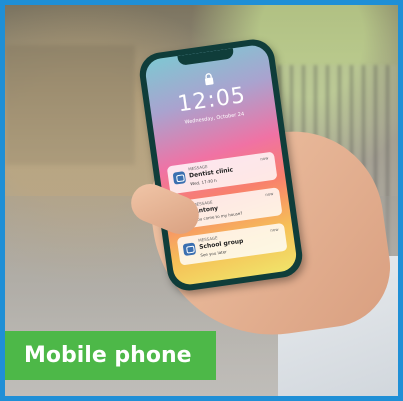  Describe the element at coordinates (70, 105) in the screenshot. I see `background-building` at that location.